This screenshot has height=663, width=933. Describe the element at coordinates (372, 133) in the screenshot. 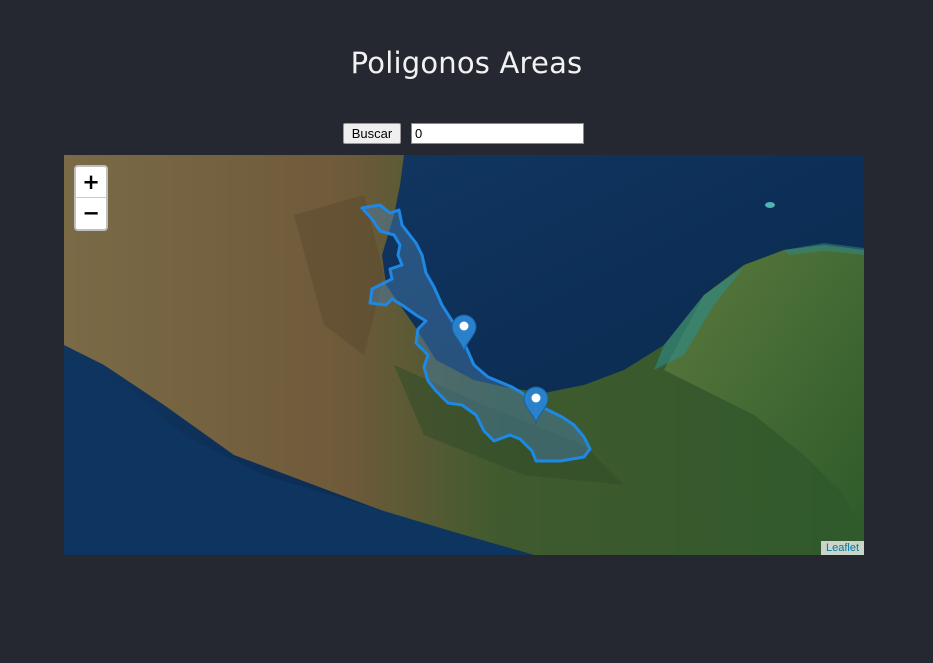

I see `search-button: Buscar` at that location.